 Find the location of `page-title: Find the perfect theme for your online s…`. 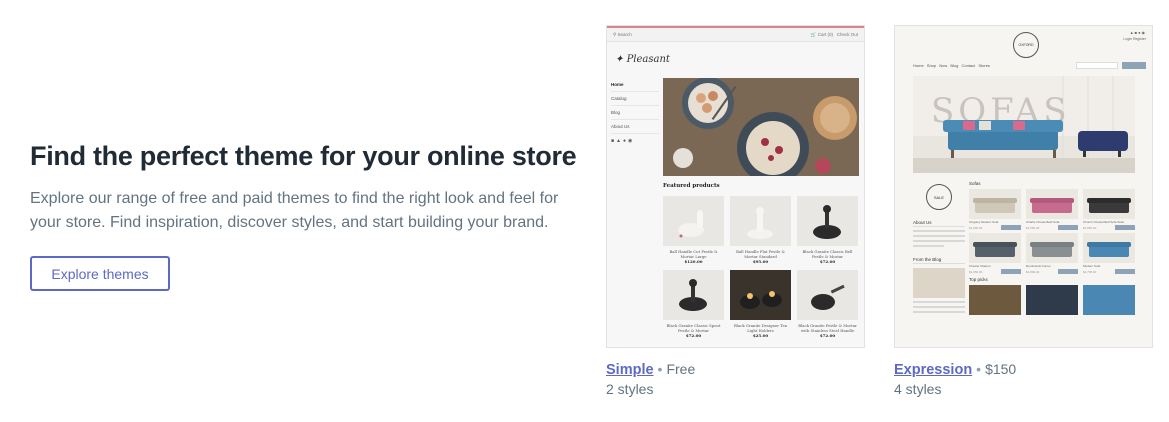

page-title: Find the perfect theme for your online s… is located at coordinates (303, 156).